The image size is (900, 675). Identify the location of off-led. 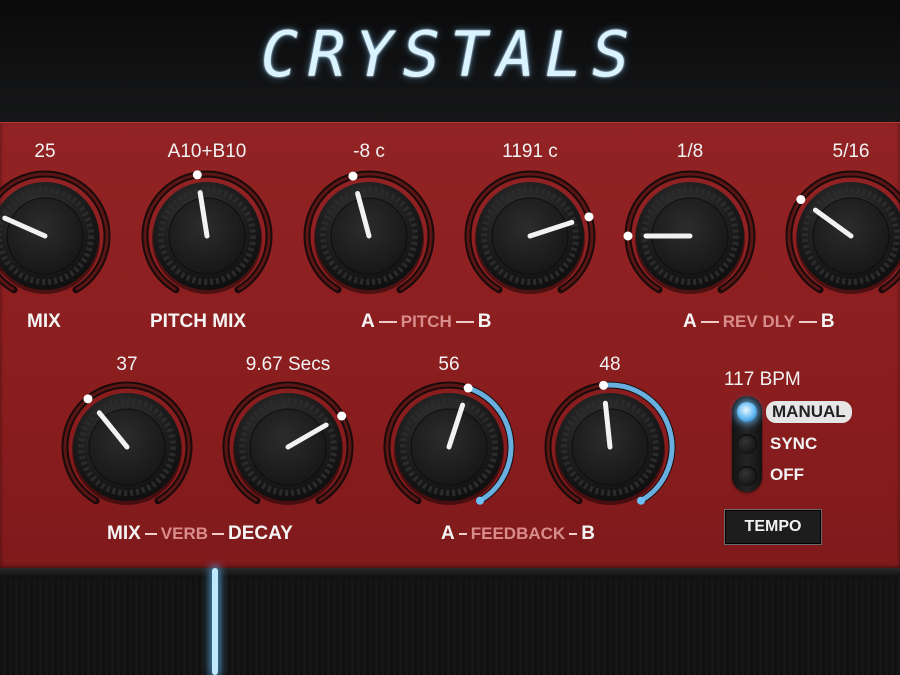
(747, 476).